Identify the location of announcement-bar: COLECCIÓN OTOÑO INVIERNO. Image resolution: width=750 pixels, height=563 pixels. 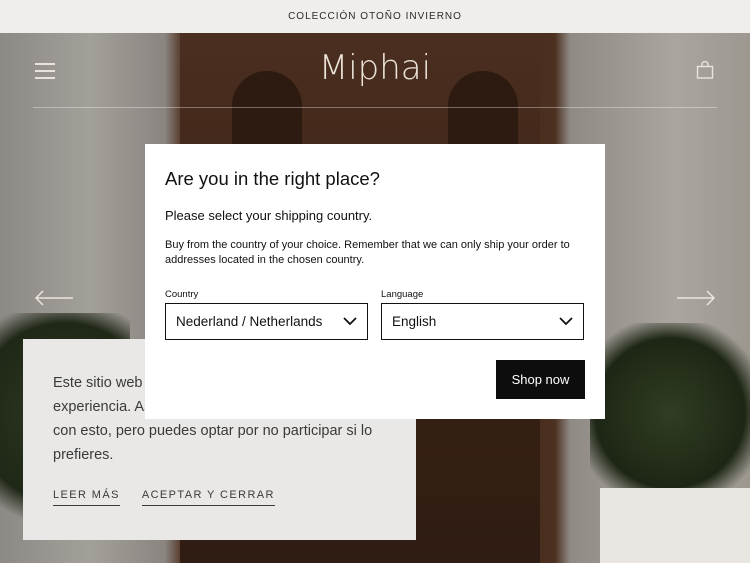
(375, 16).